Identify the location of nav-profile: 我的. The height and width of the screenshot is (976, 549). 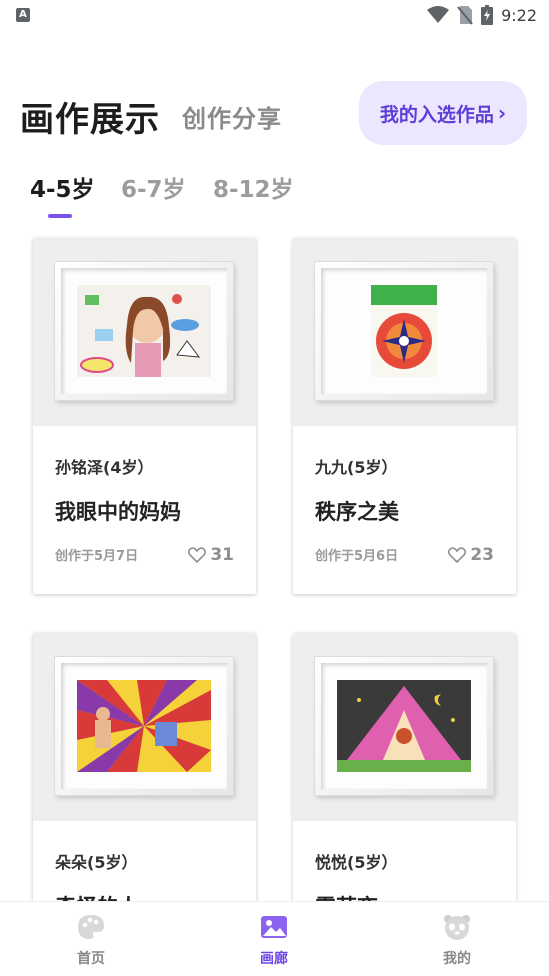
(457, 939).